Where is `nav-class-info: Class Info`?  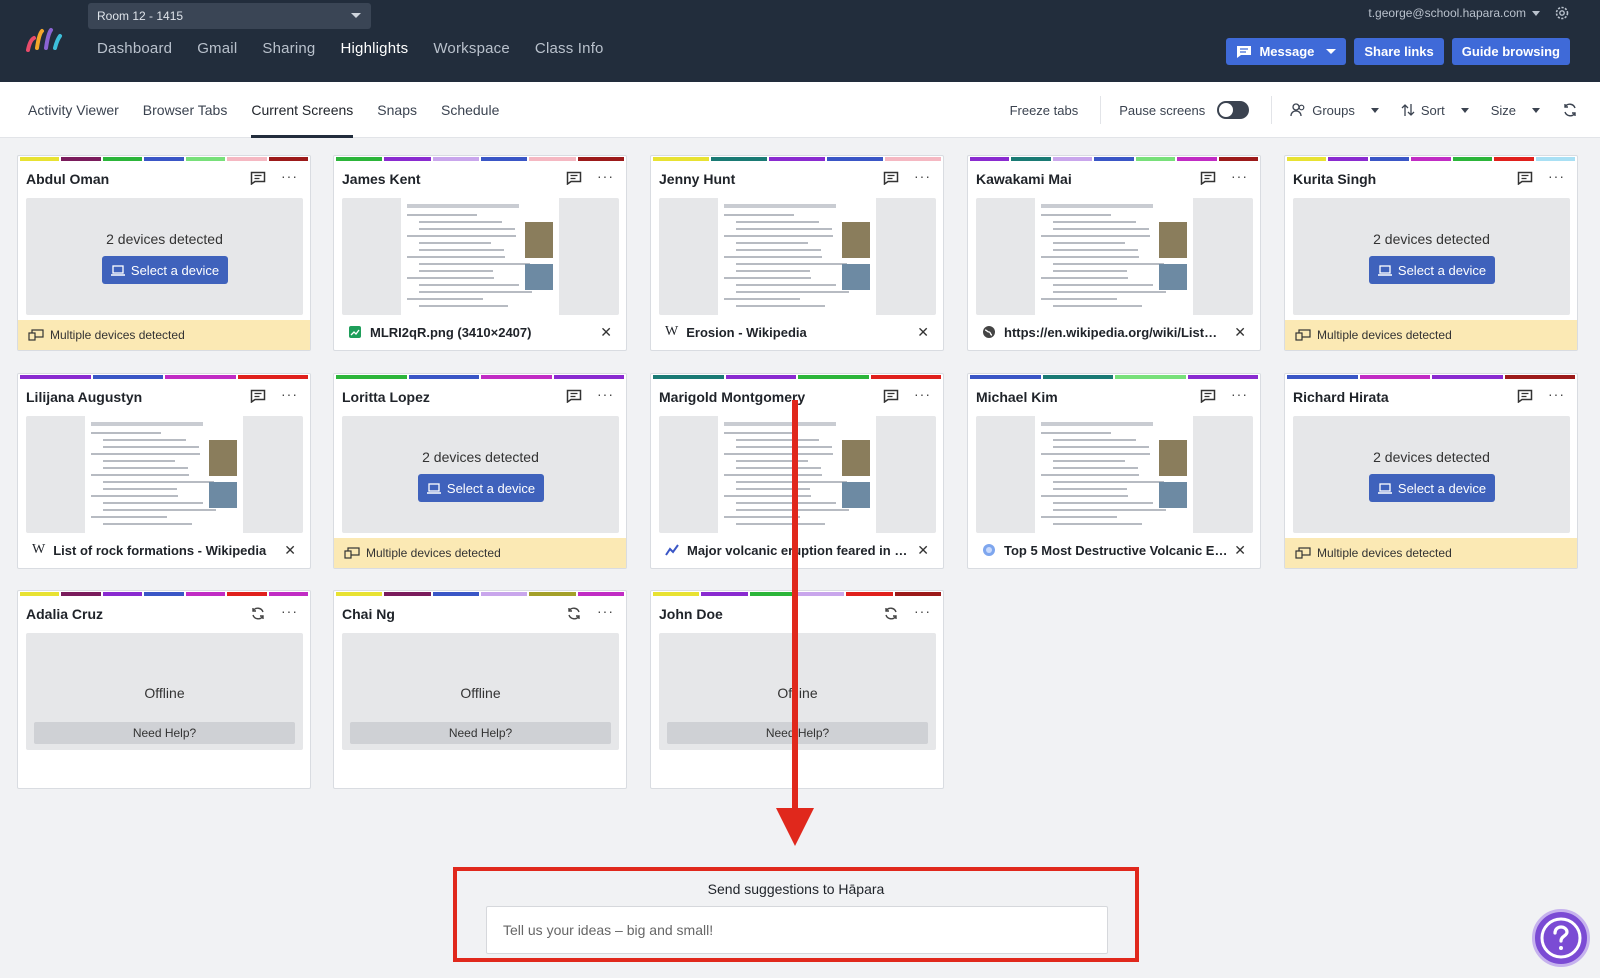
nav-class-info: Class Info is located at coordinates (569, 48).